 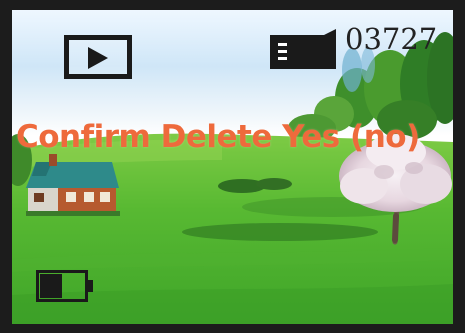 What do you see at coordinates (280, 232) in the screenshot?
I see `tree-shadow` at bounding box center [280, 232].